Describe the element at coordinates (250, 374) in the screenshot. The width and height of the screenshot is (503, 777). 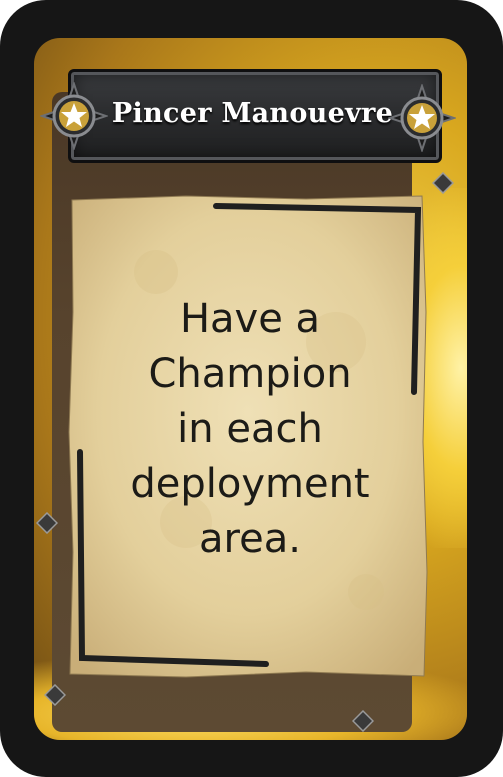
I see `objective-line: Champion` at that location.